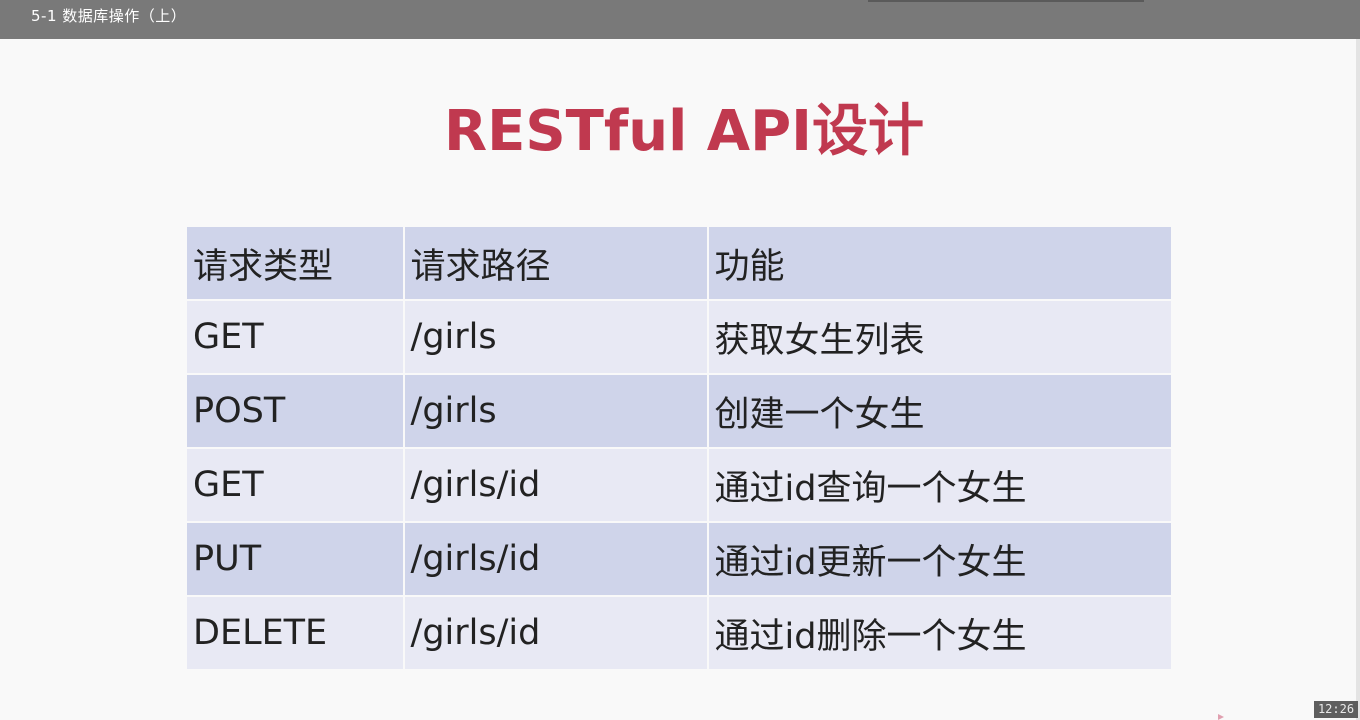 This screenshot has height=720, width=1360. I want to click on cell-method: POST, so click(295, 411).